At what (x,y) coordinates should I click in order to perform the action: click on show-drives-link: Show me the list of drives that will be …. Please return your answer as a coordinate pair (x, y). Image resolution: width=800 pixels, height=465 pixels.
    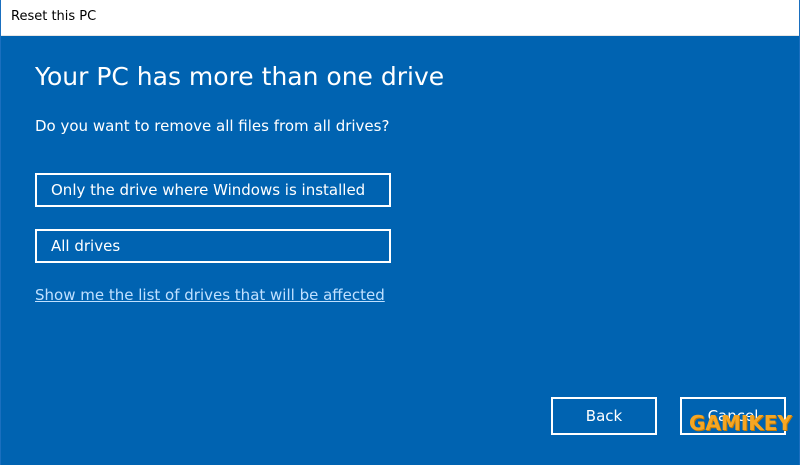
    Looking at the image, I should click on (210, 295).